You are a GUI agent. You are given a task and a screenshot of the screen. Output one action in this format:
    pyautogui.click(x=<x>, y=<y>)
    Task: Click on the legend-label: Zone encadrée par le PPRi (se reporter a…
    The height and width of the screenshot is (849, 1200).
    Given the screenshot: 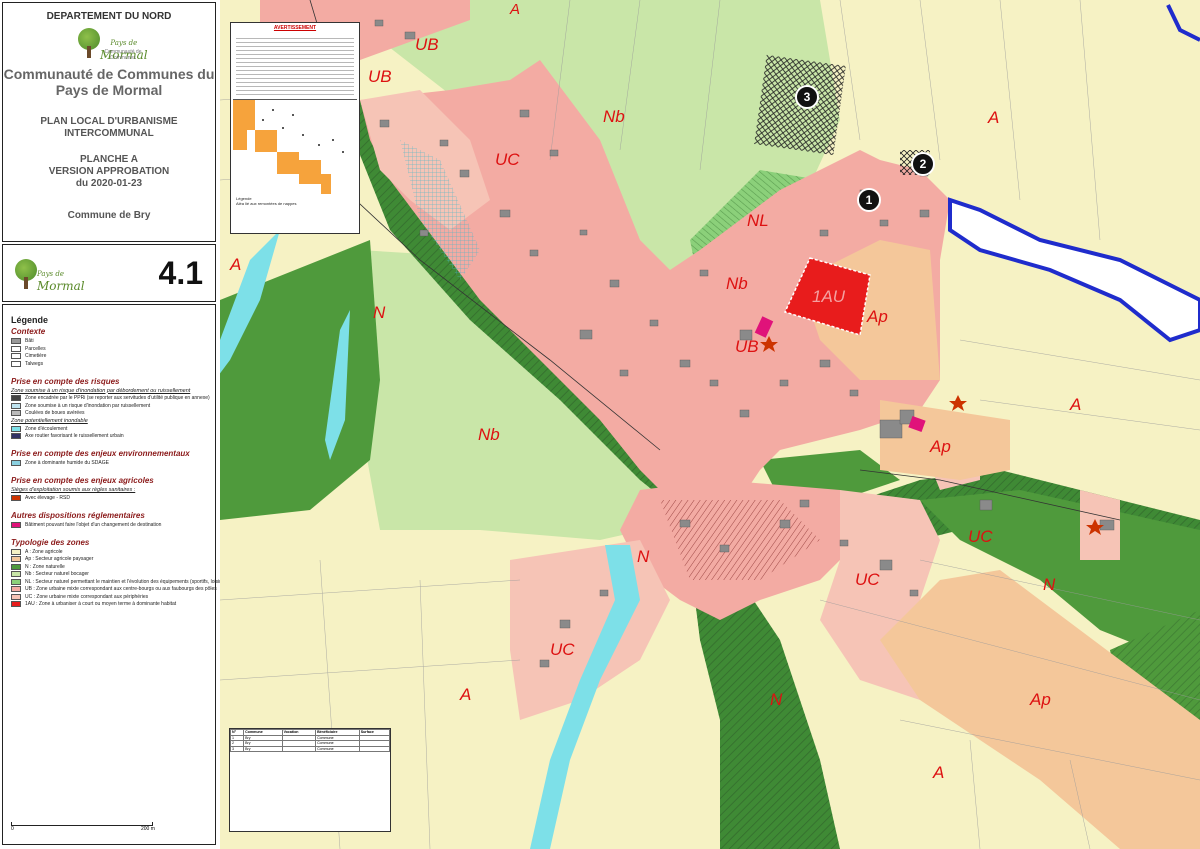 What is the action you would take?
    pyautogui.click(x=117, y=398)
    